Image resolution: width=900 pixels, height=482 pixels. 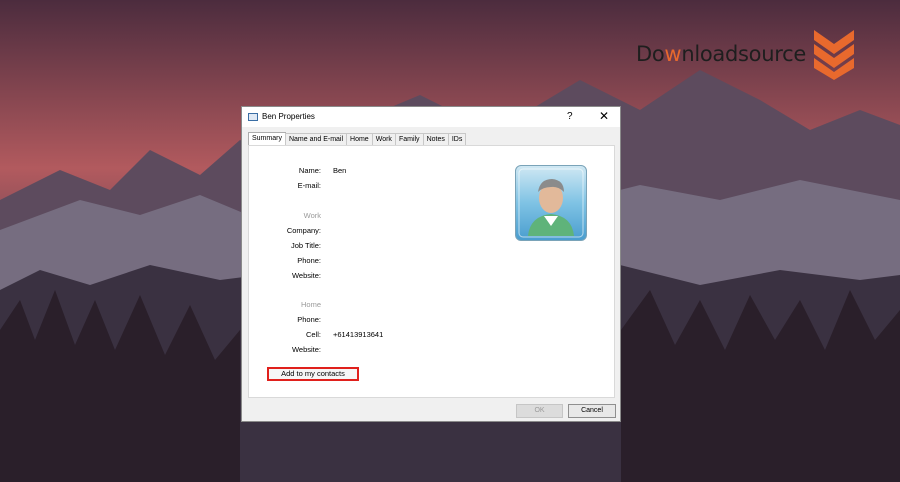 I want to click on contact-avatar, so click(x=551, y=203).